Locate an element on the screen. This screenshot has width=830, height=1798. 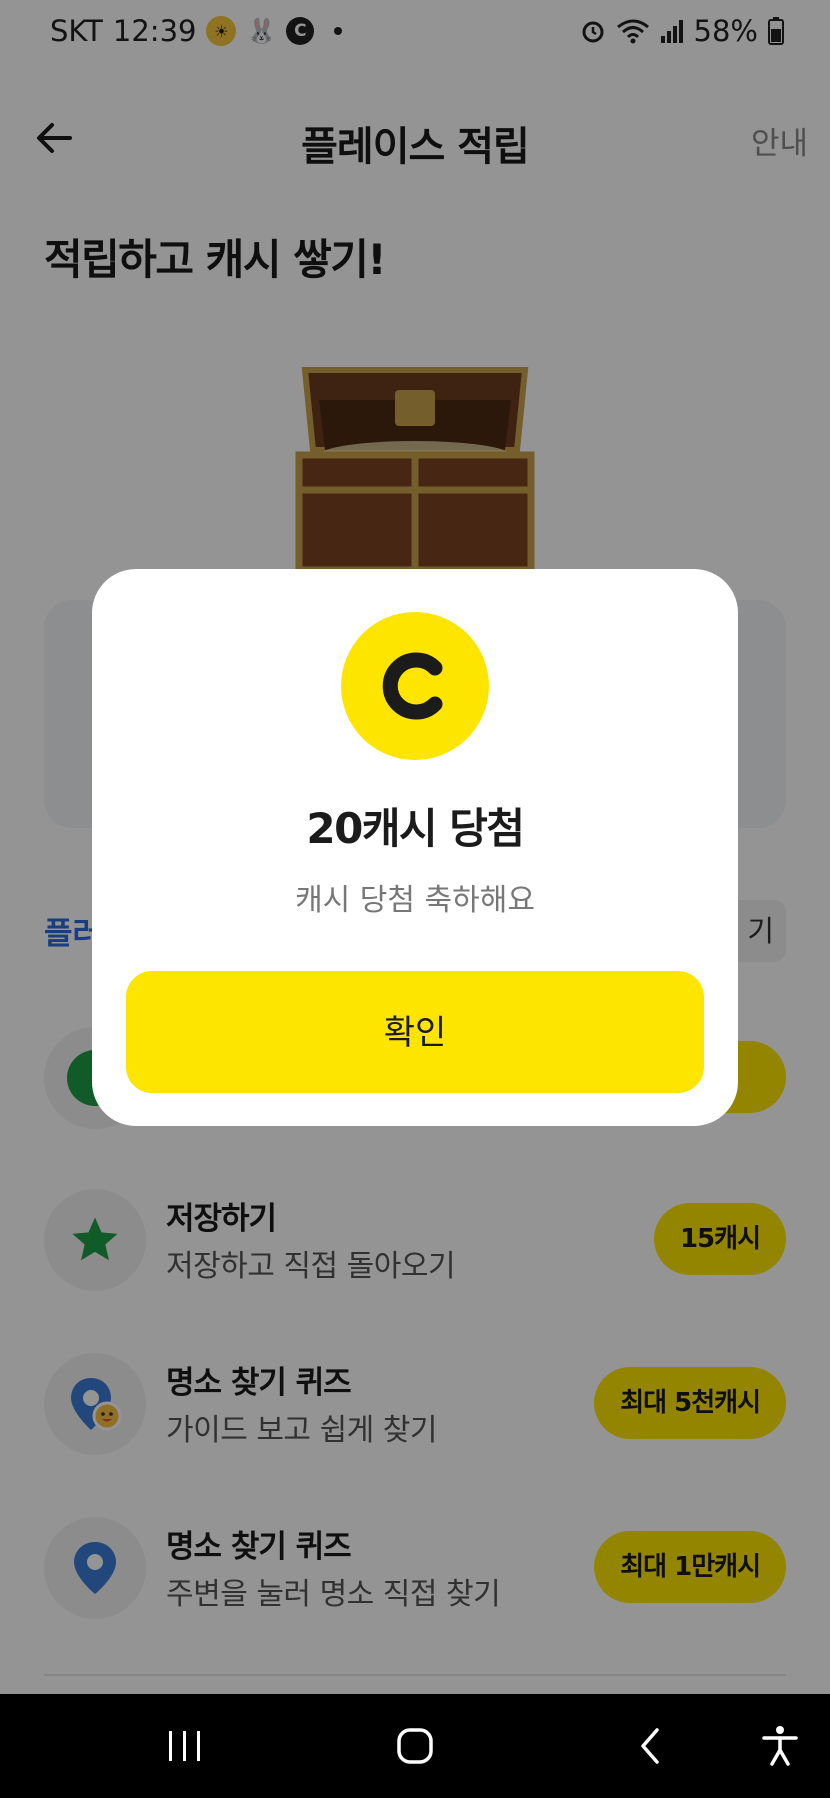
back-nav-button is located at coordinates (650, 1746).